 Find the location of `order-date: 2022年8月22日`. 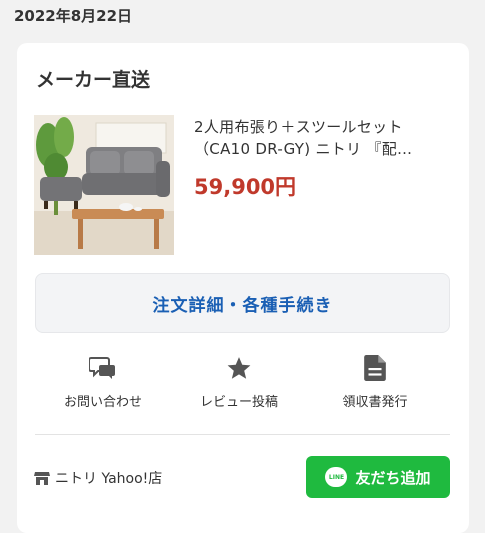

order-date: 2022年8月22日 is located at coordinates (73, 16).